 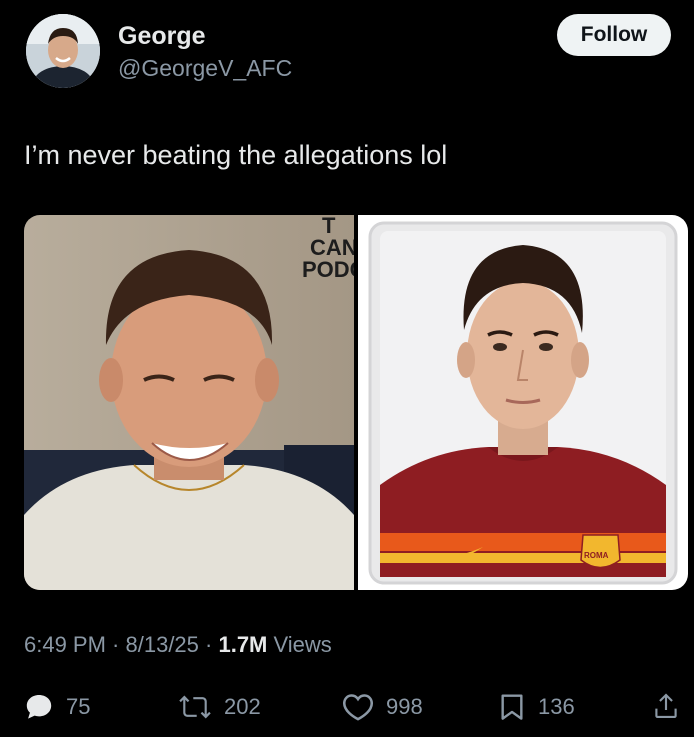 I want to click on action-bar: 75 202 998 136, so click(x=347, y=707).